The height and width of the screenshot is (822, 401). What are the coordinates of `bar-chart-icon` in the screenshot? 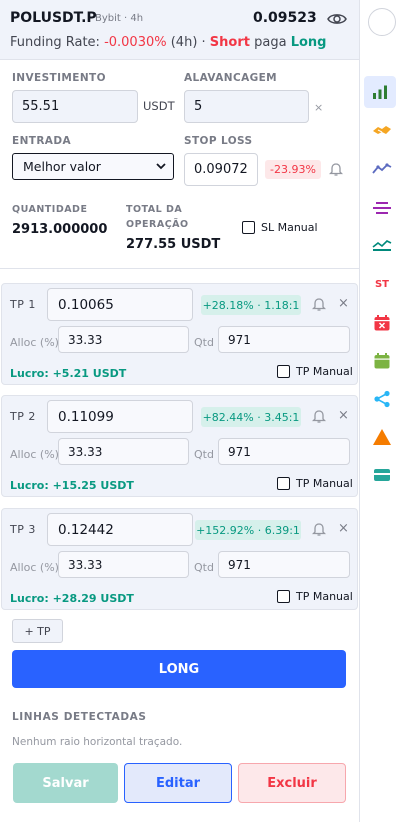 It's located at (380, 92).